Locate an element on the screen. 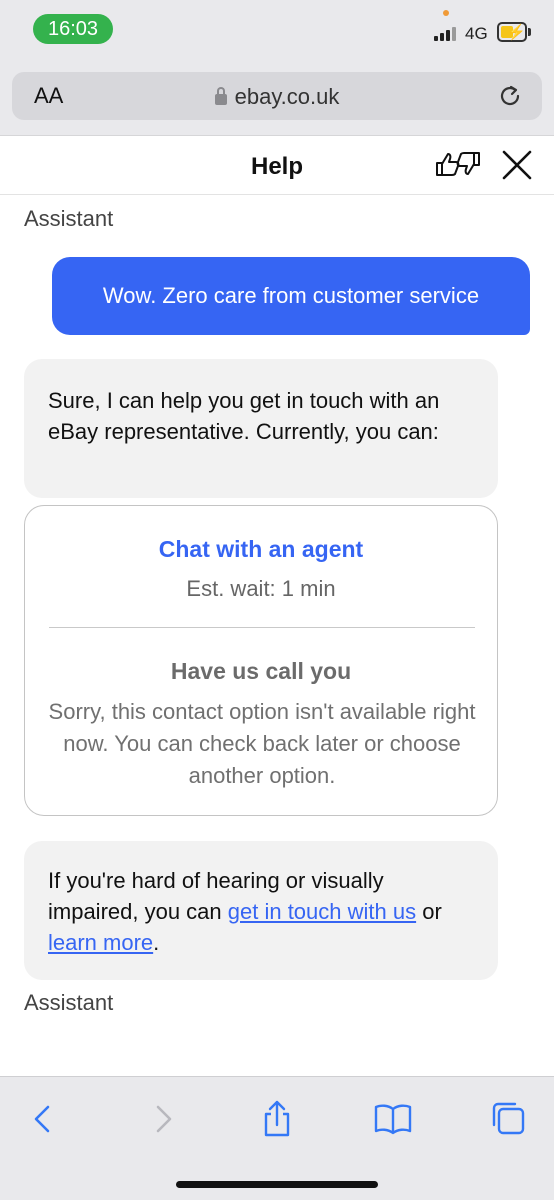 This screenshot has width=554, height=1200. network-type: 4G is located at coordinates (476, 33).